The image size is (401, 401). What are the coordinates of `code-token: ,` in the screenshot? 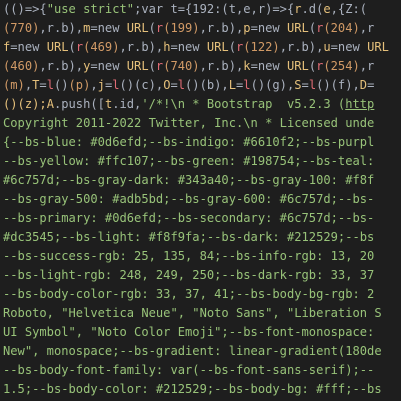 It's located at (94, 85).